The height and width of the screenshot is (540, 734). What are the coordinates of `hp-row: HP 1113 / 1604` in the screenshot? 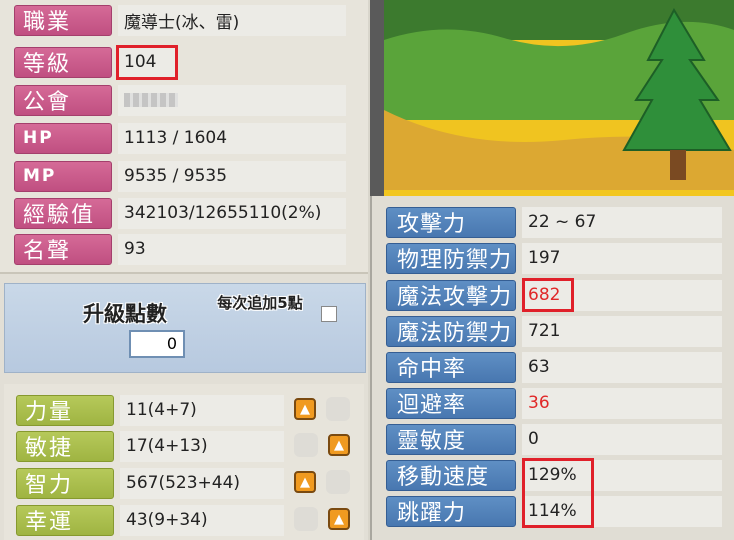 It's located at (180, 138).